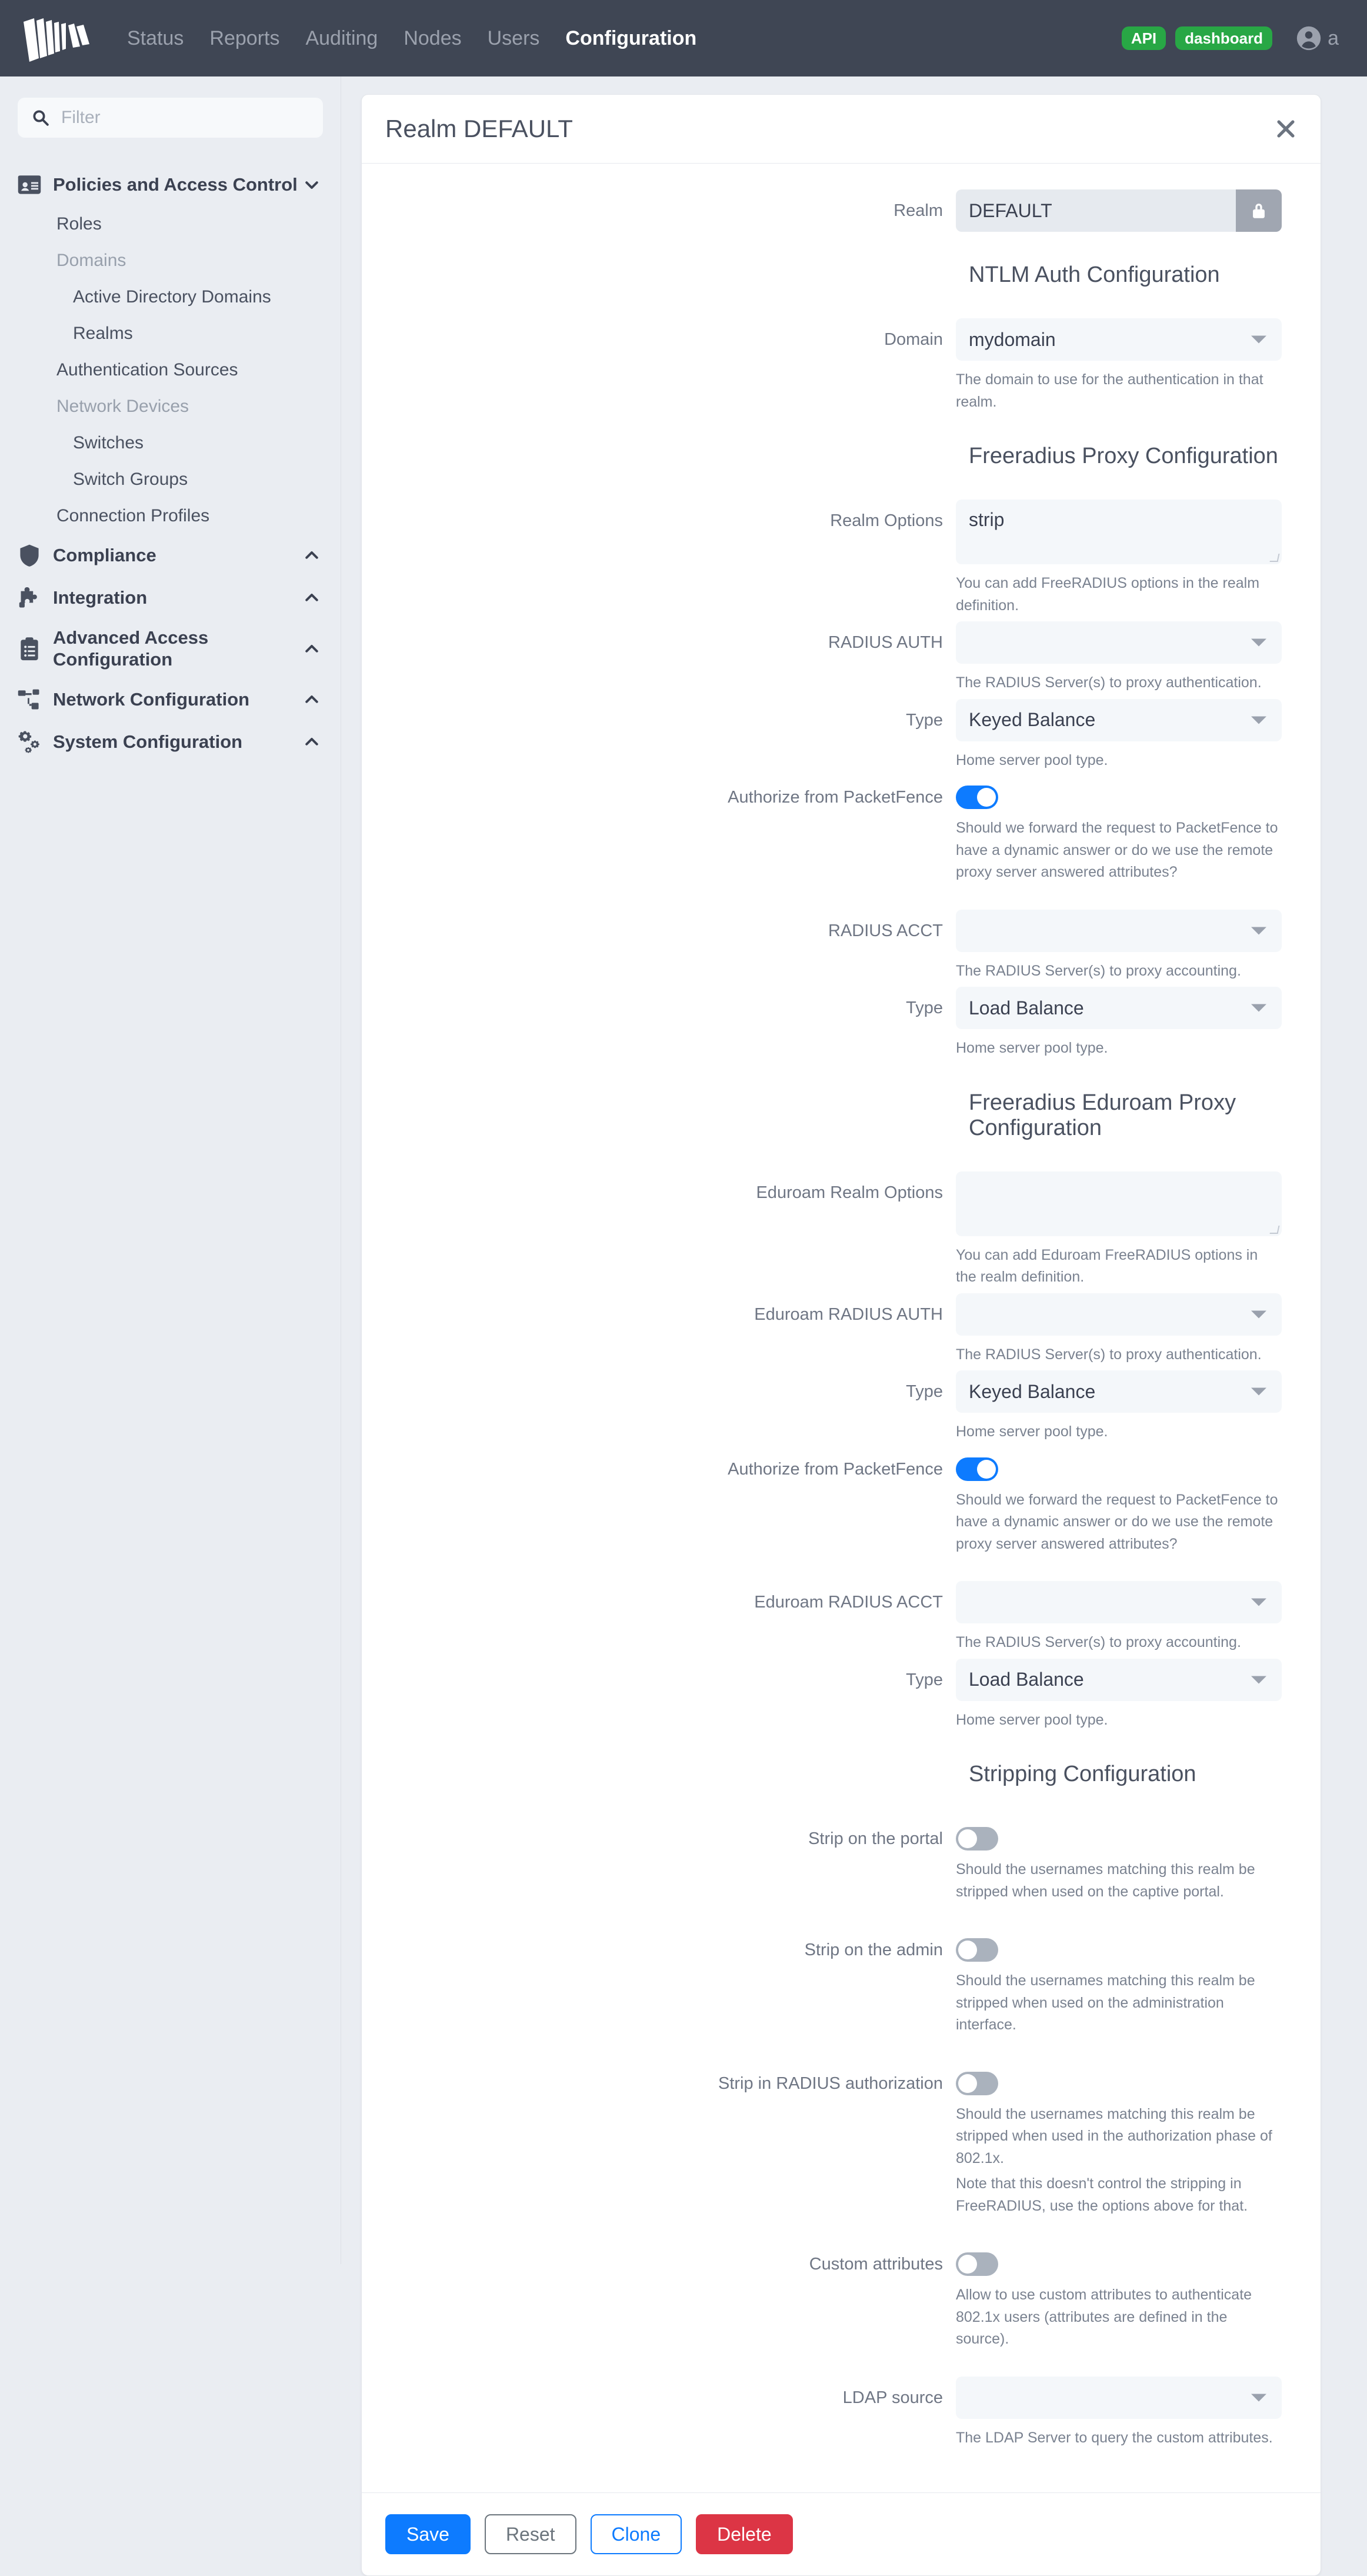 This screenshot has width=1367, height=2576. Describe the element at coordinates (1224, 38) in the screenshot. I see `dashboard-badge: dashboard` at that location.